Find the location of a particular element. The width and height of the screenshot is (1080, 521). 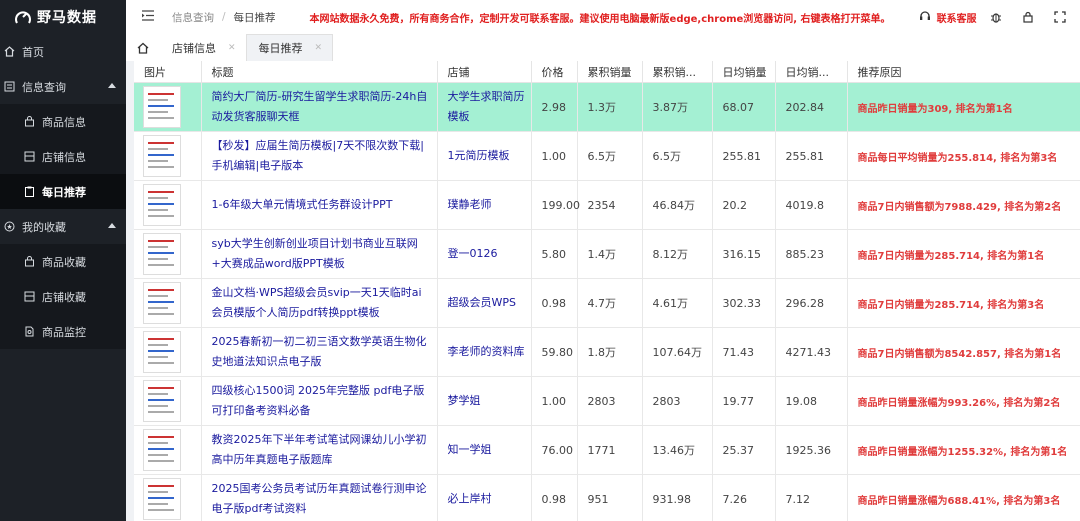

sidebar-item-store-favorites: 店铺收藏 is located at coordinates (63, 296).